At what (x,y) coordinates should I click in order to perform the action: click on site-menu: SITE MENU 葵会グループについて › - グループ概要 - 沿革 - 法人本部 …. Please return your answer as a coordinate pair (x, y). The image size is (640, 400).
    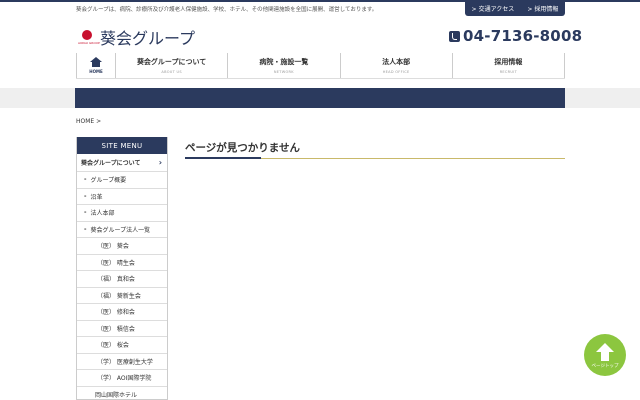
    Looking at the image, I should click on (122, 268).